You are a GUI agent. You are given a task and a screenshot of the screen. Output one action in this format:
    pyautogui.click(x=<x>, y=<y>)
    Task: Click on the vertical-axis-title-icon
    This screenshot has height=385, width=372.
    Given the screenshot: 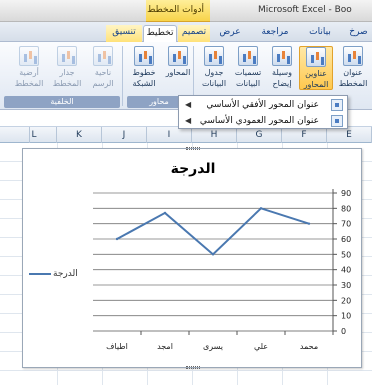 What is the action you would take?
    pyautogui.click(x=337, y=121)
    